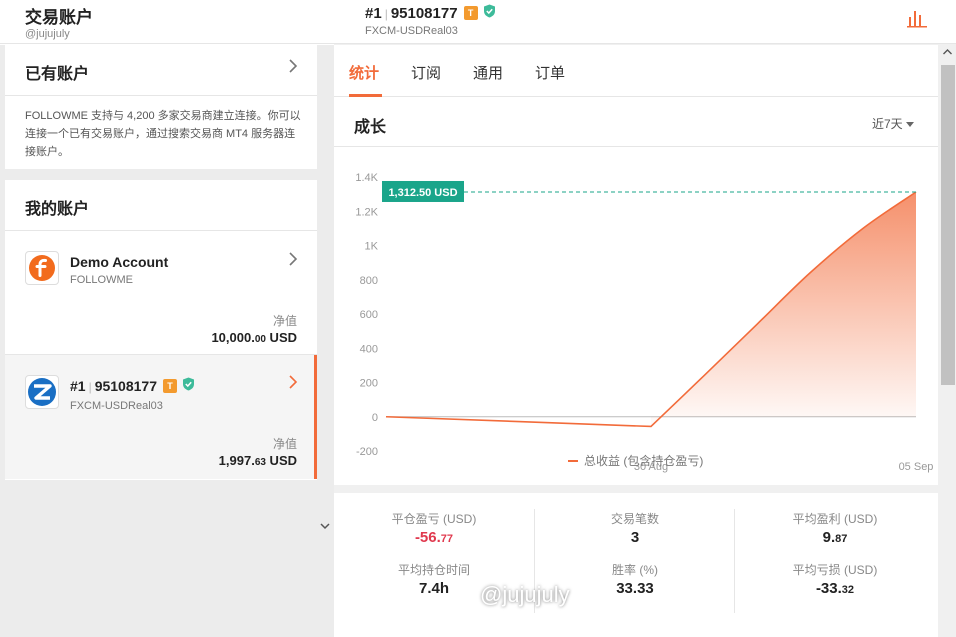  I want to click on detail-header: #1 | 95108177 T FXCM-USDReal03, so click(645, 22).